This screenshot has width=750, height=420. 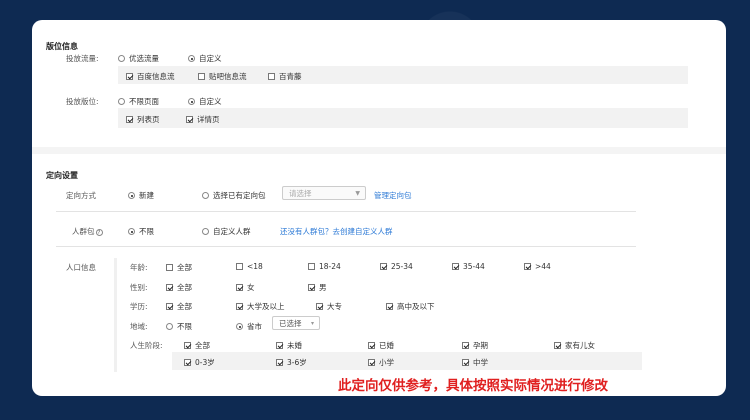 What do you see at coordinates (138, 58) in the screenshot?
I see `flow-option-preferred: 优选流量` at bounding box center [138, 58].